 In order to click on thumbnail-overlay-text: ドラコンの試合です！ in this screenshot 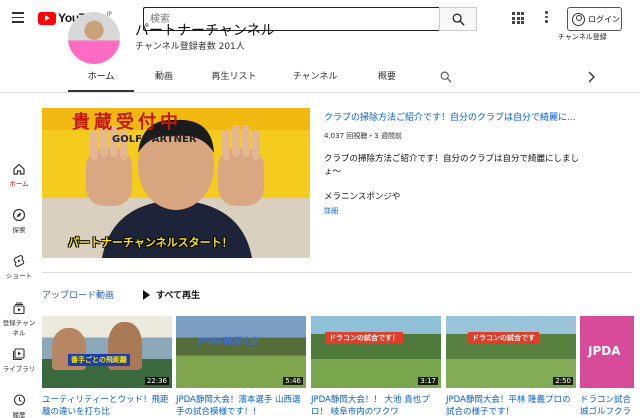, I will do `click(364, 338)`.